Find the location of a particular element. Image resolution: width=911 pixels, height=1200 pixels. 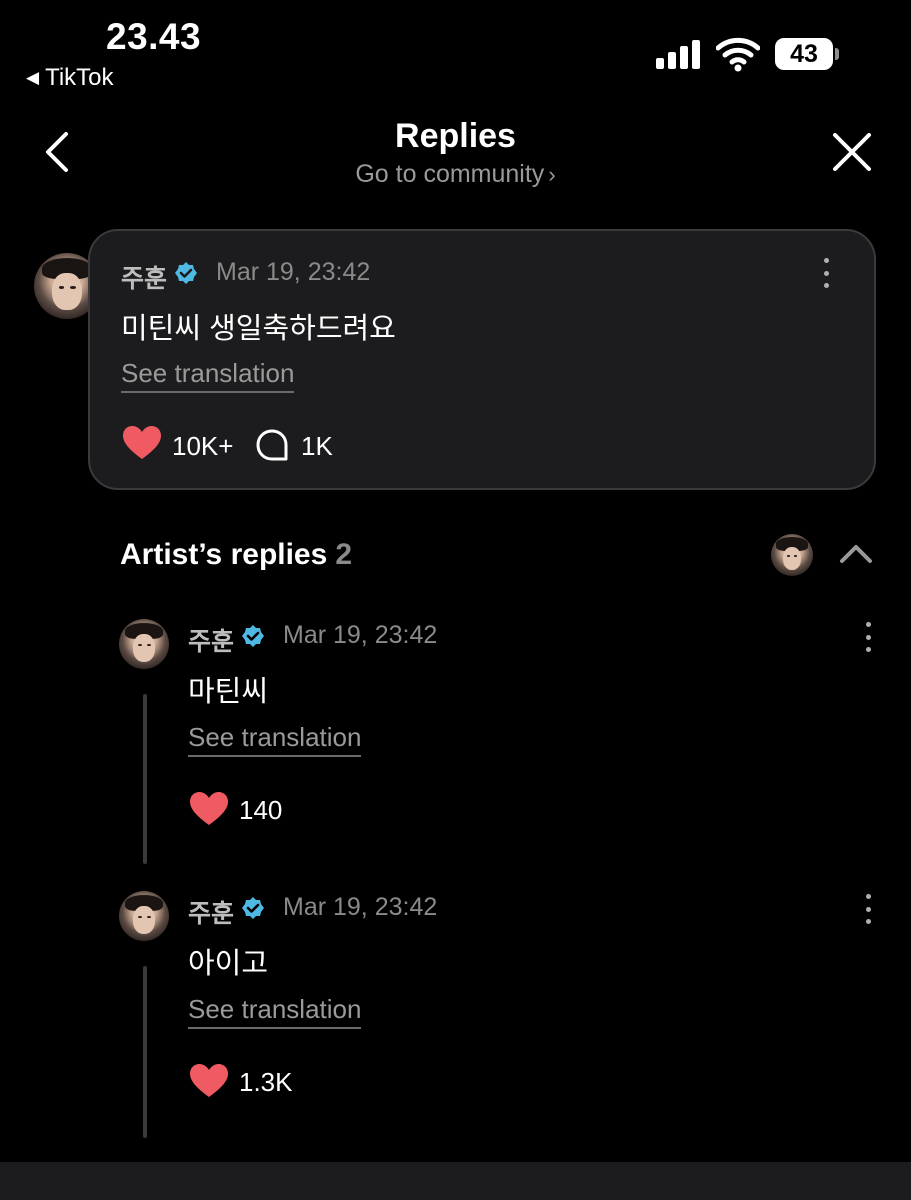

battery-icon: 43 is located at coordinates (807, 54).